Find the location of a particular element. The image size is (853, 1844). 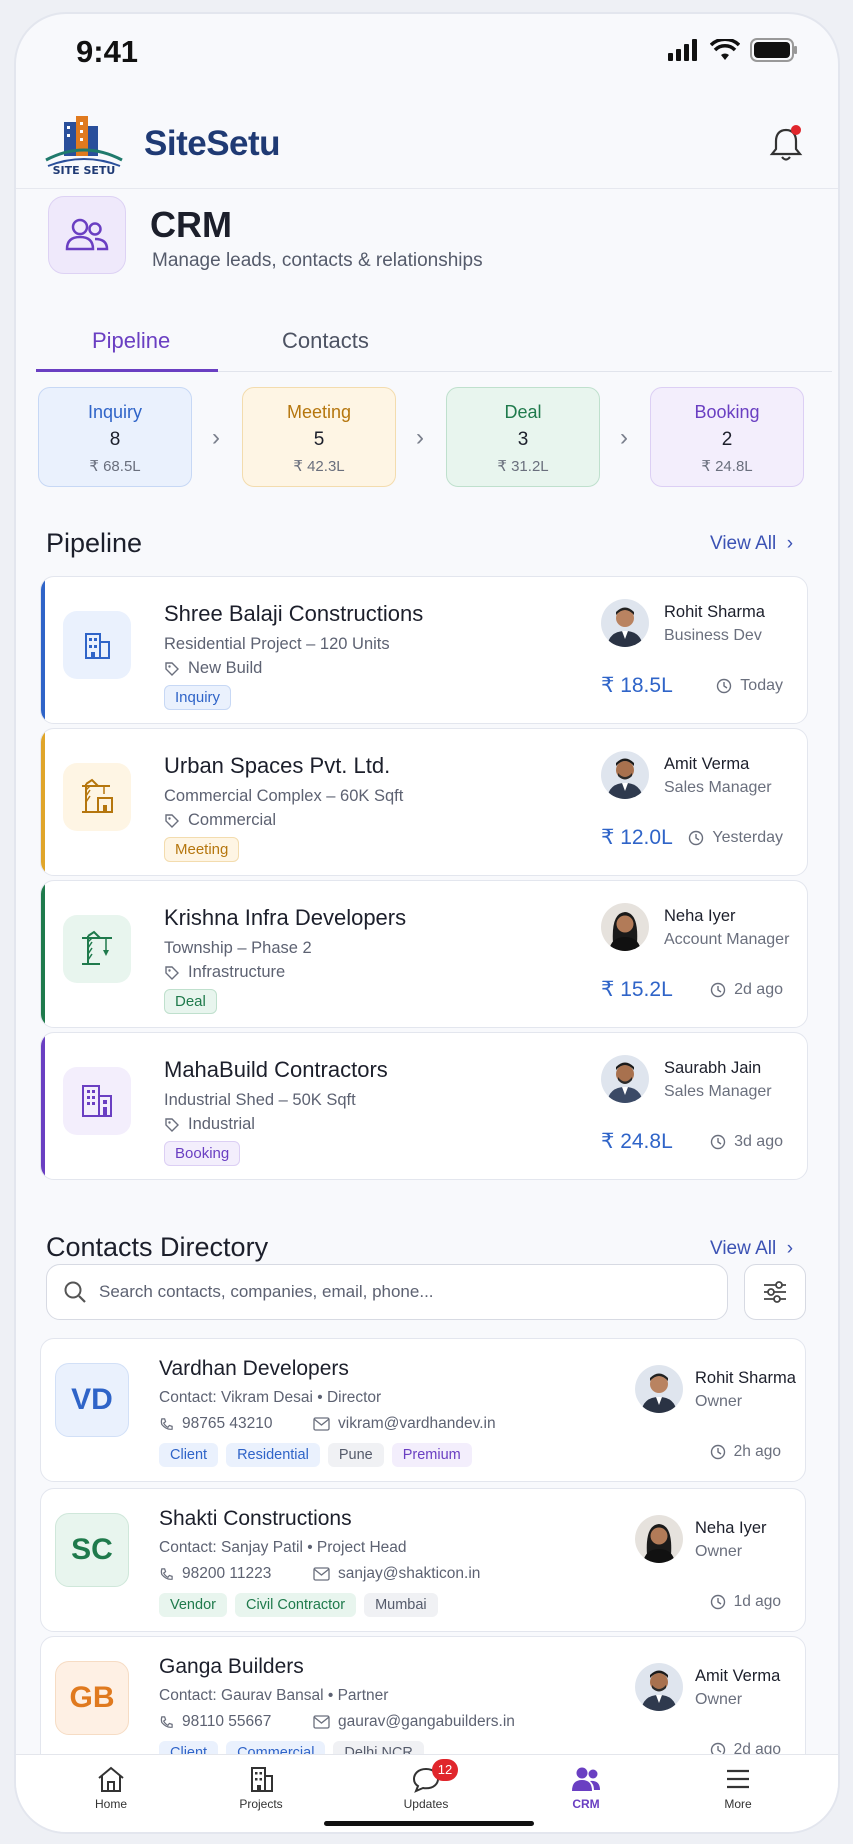

contact-email: vikram@vardhandev.in is located at coordinates (404, 1424).